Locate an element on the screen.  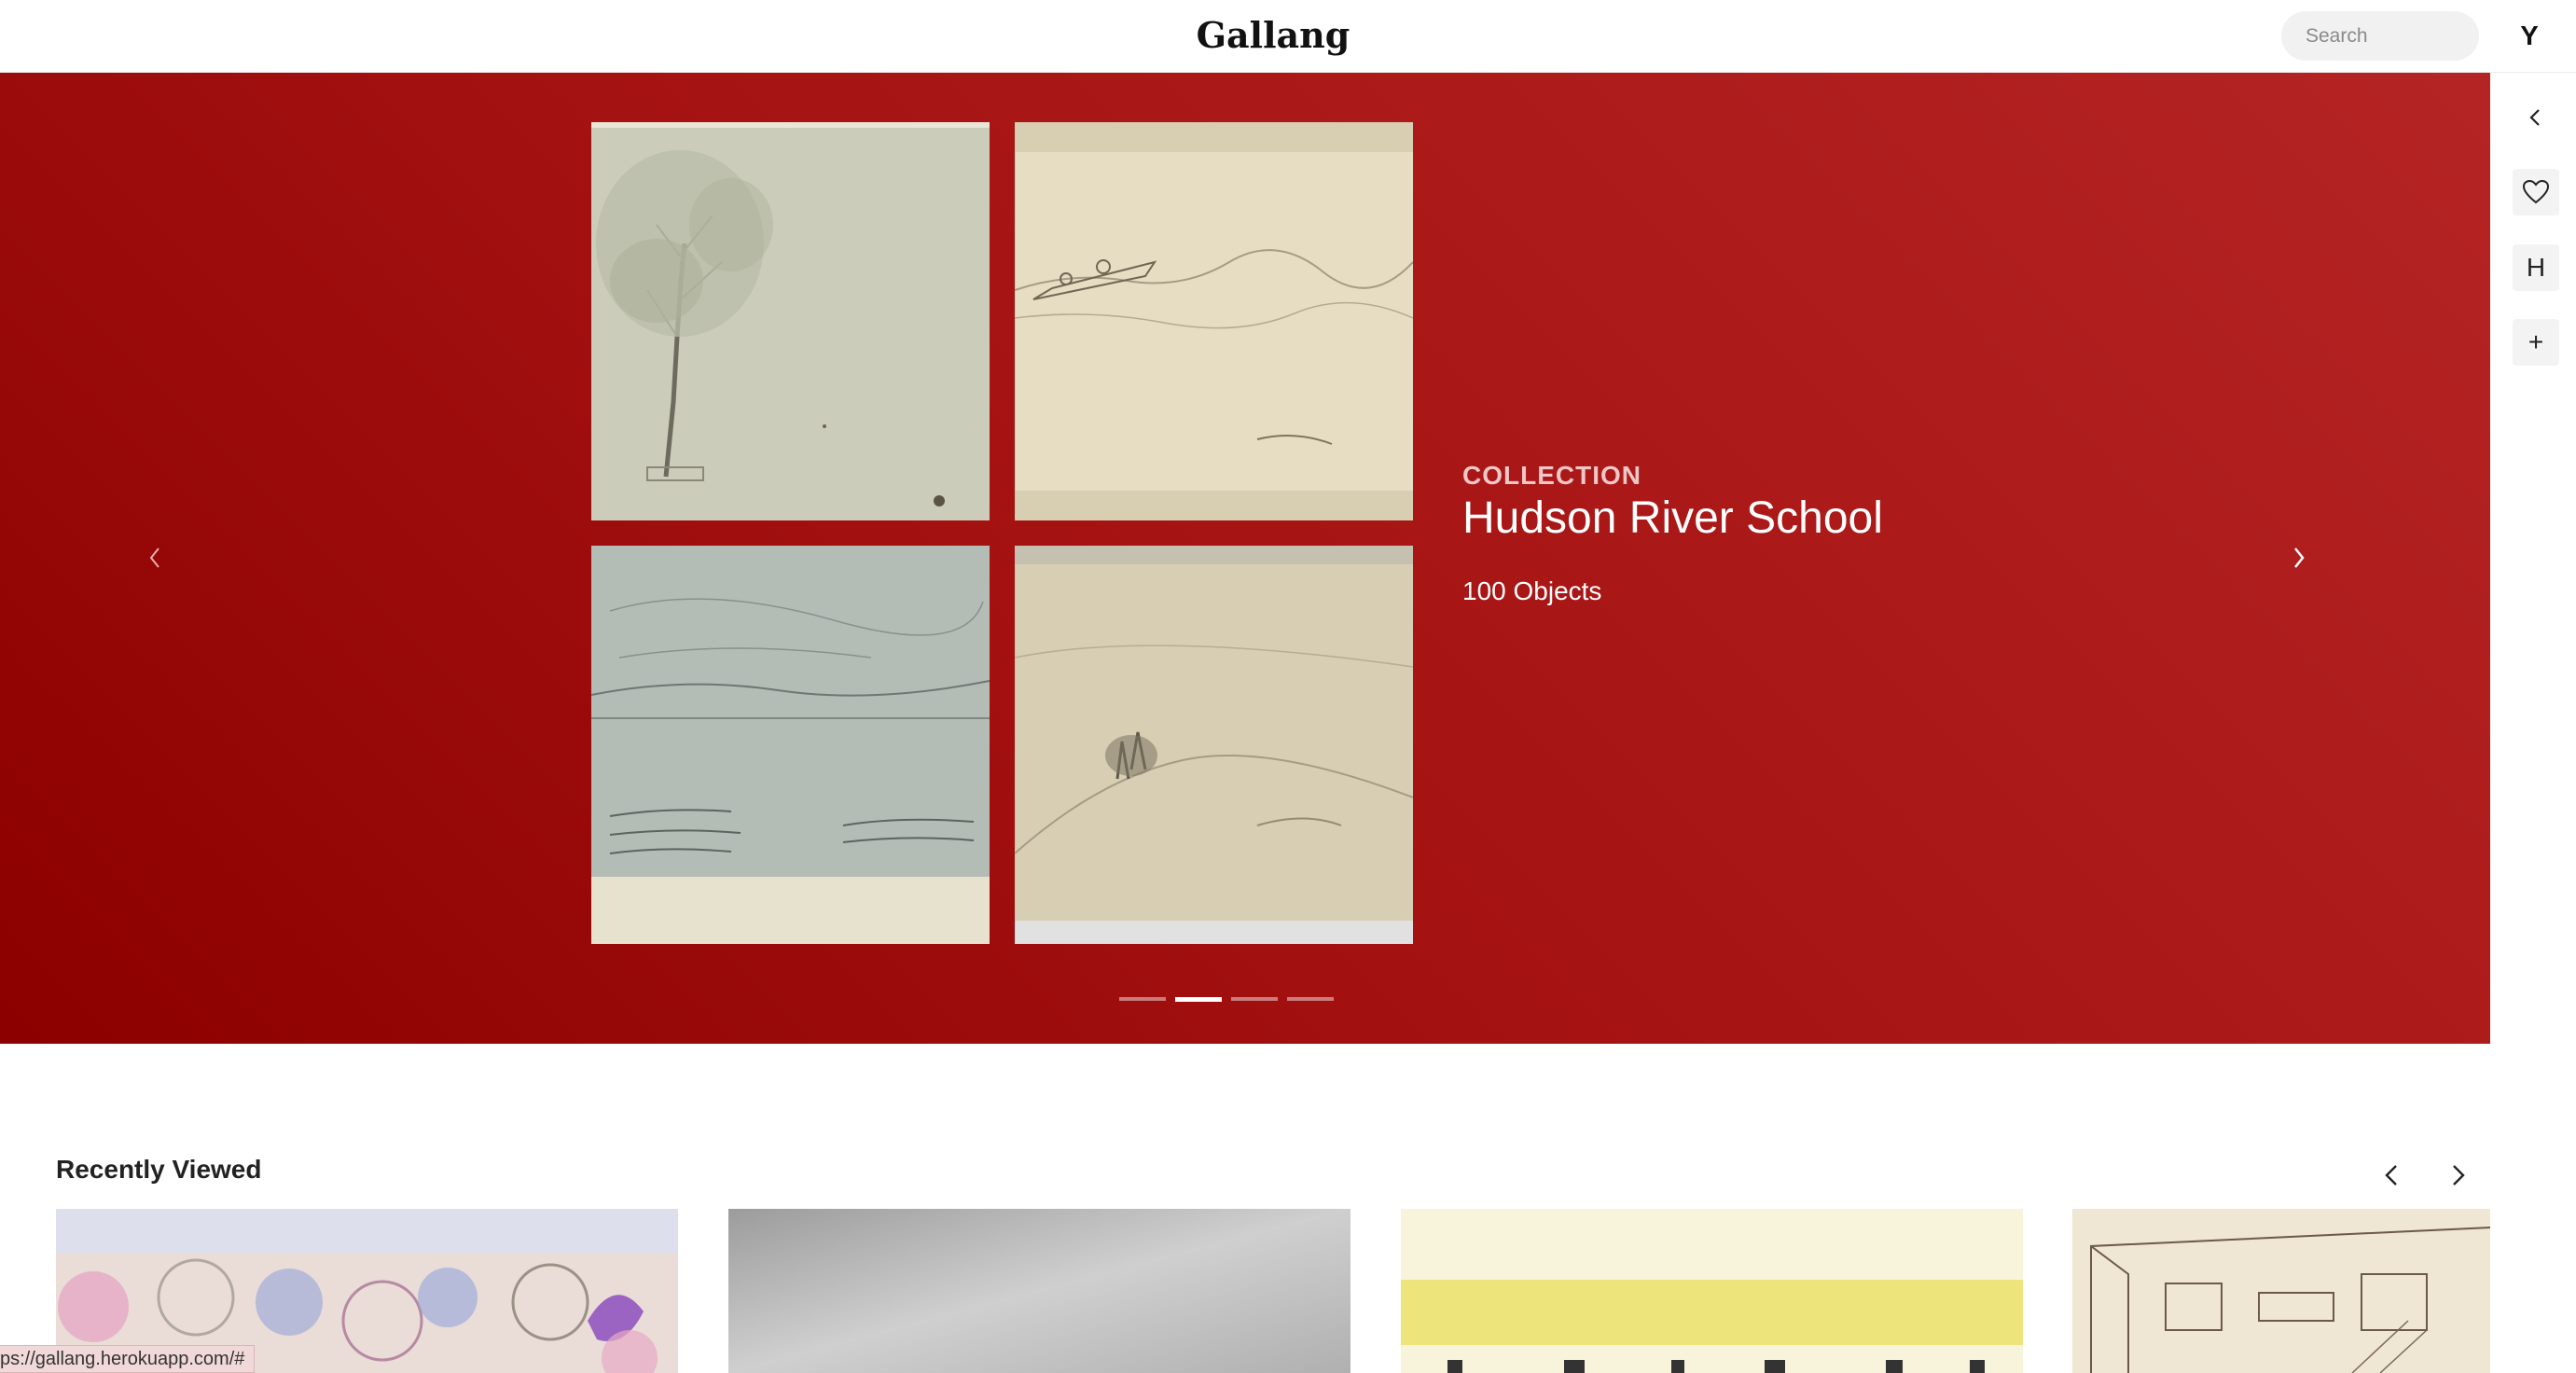
collection-eyebrow: COLLECTION is located at coordinates (1551, 475).